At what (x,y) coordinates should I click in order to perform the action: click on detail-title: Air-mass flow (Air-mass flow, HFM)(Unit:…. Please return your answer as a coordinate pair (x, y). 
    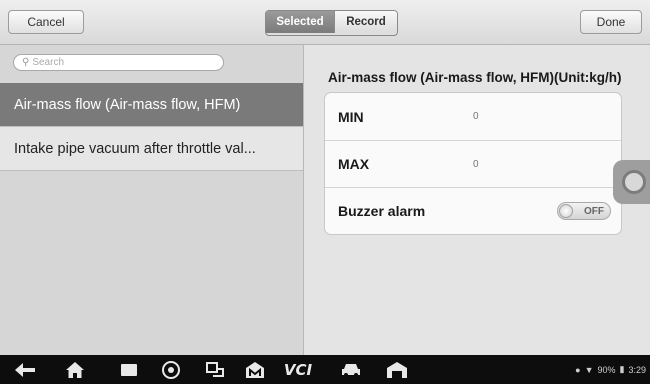
    Looking at the image, I should click on (475, 77).